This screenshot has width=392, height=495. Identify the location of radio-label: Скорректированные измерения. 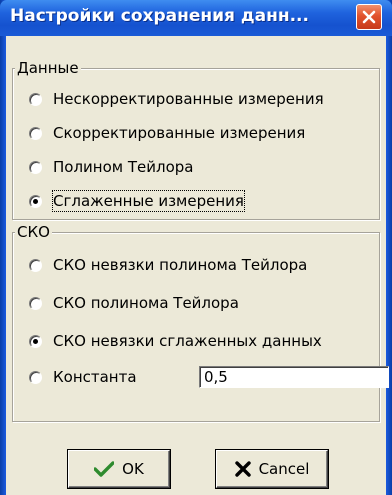
(179, 133).